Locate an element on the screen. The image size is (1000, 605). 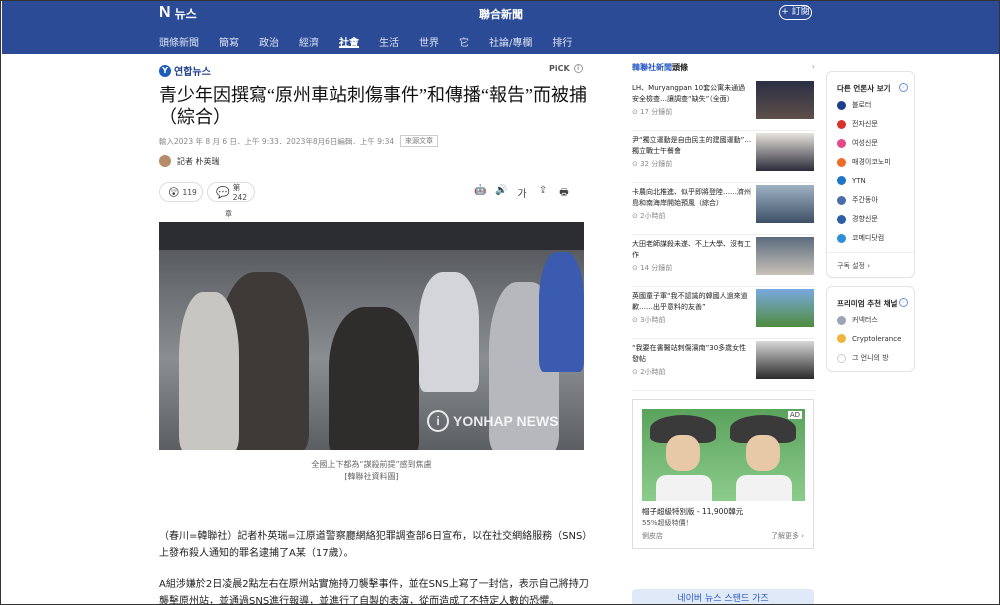
headline-text: 卡農向北推進、似乎即將登陸……濟州島和南海岸開始預風（綜合） is located at coordinates (691, 197).